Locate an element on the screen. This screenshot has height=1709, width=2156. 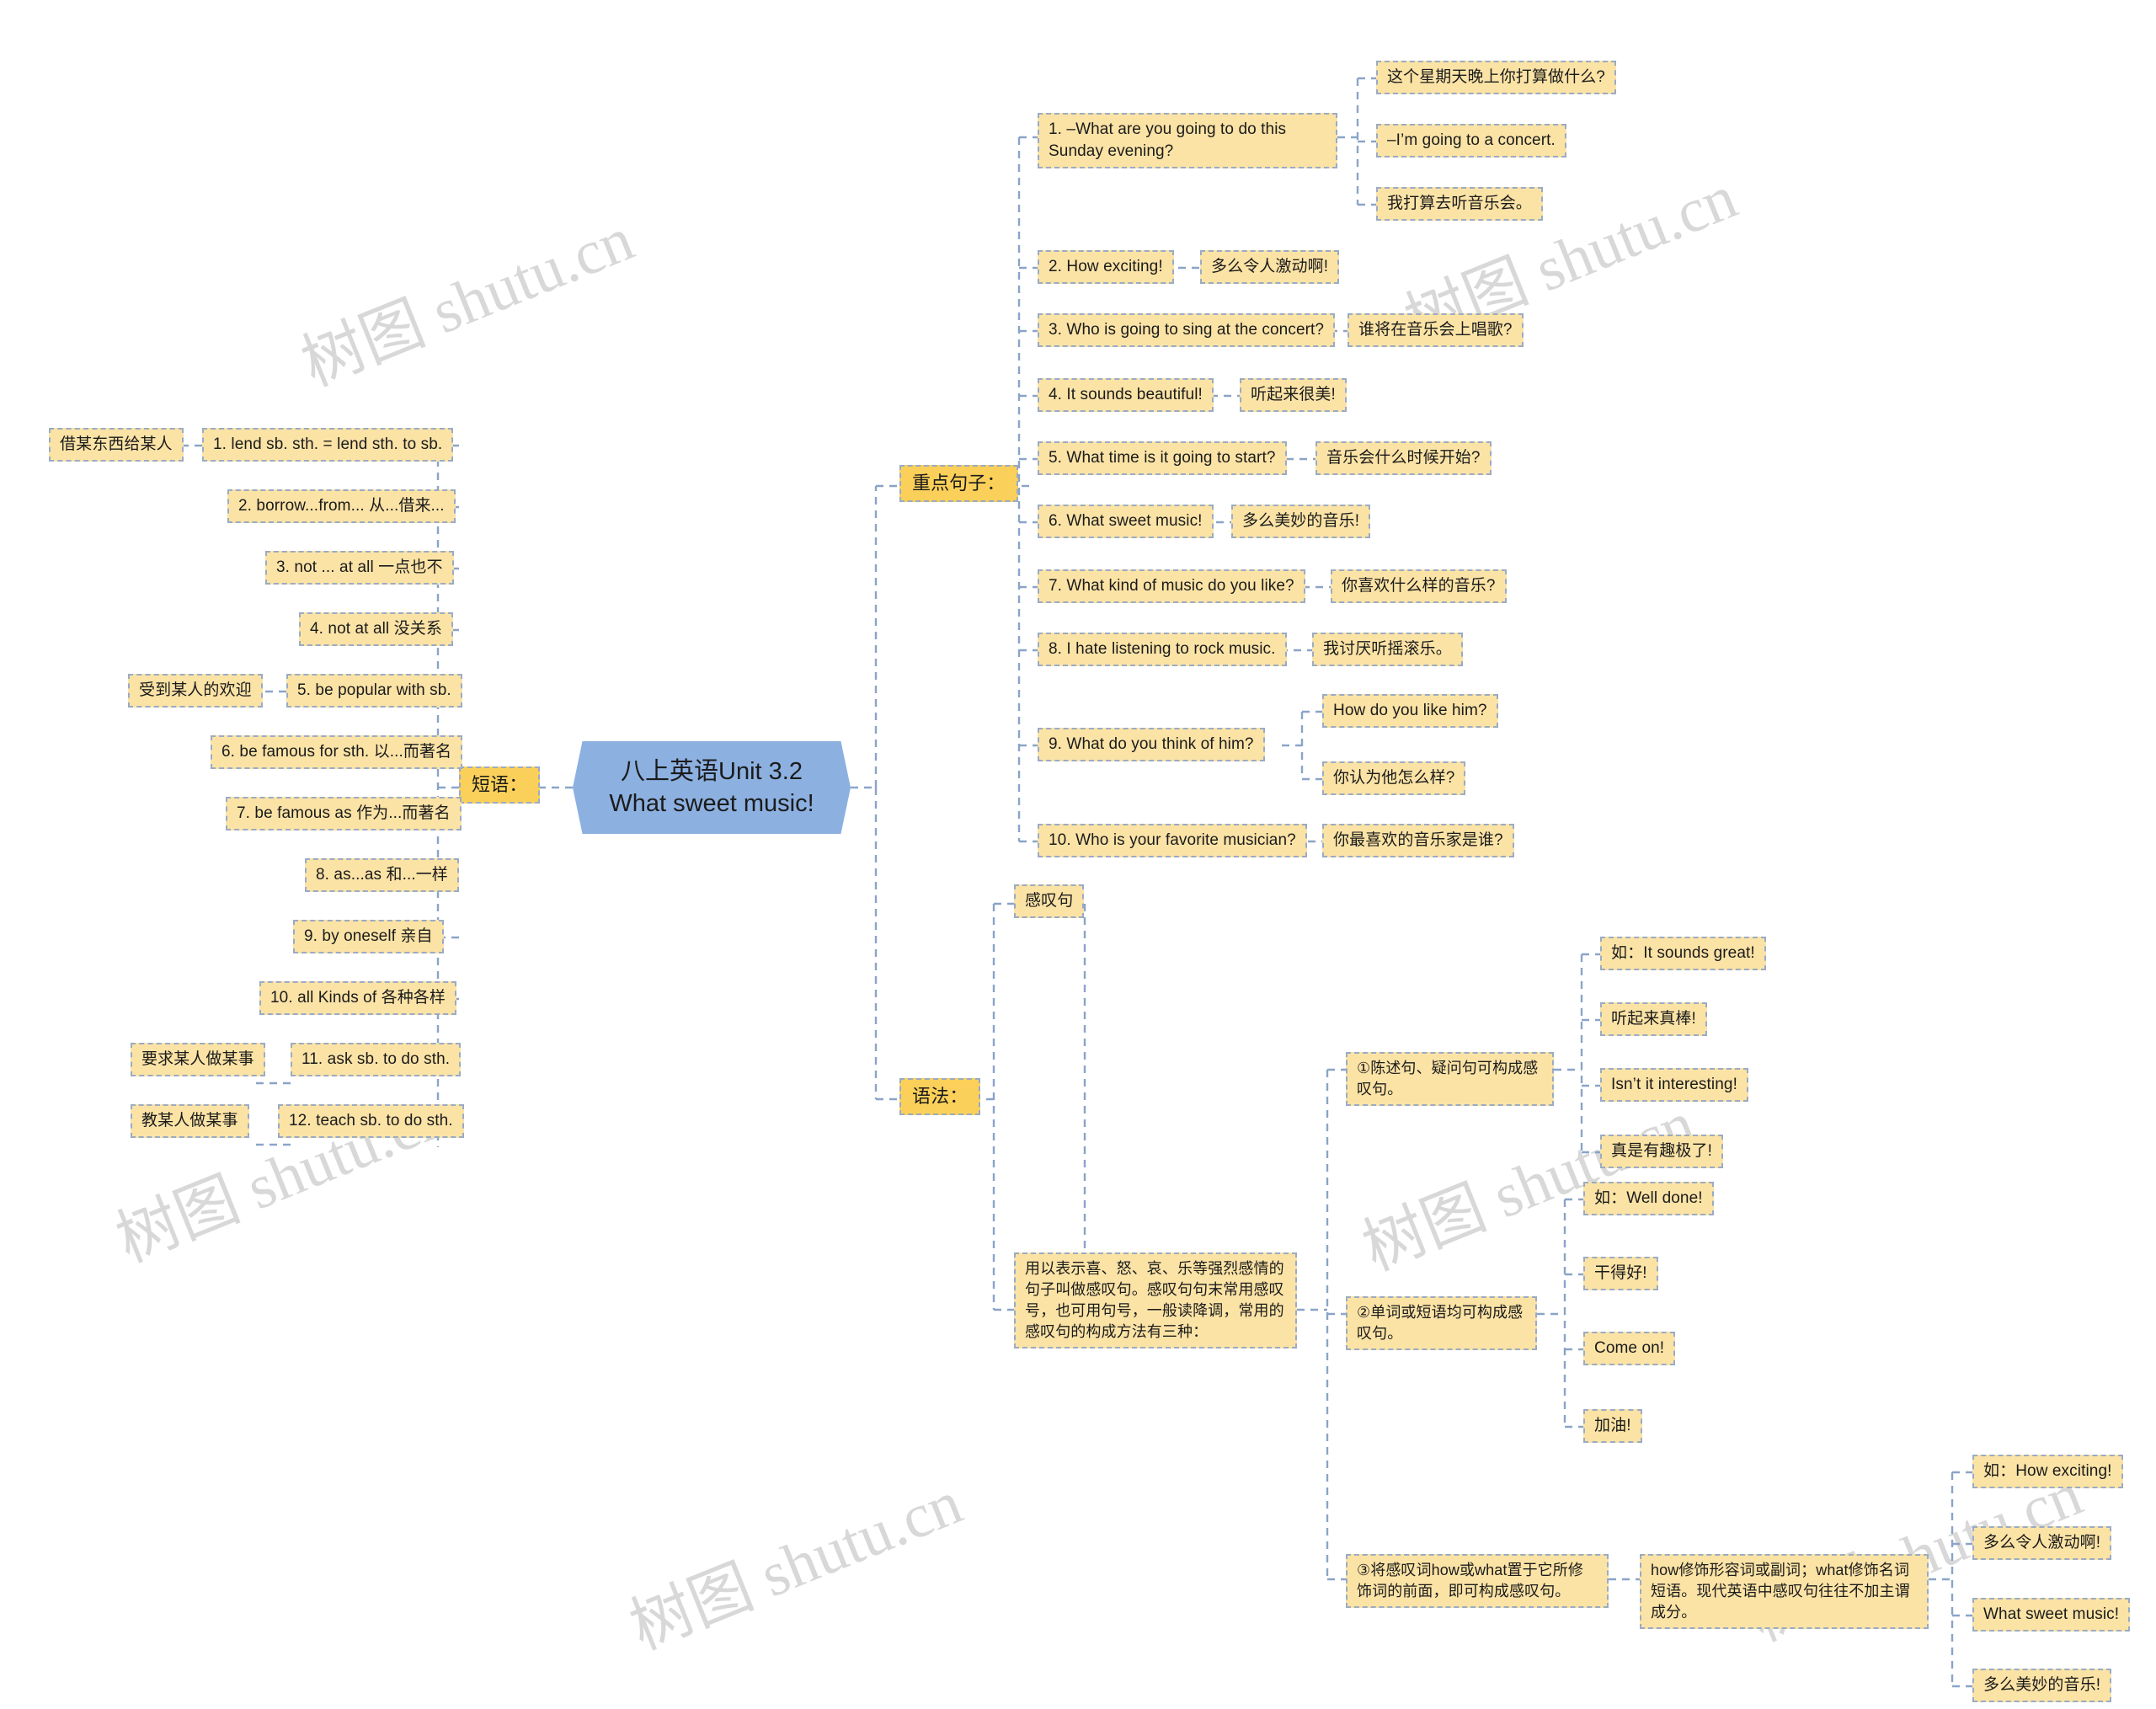
key-sentence: 4. It sounds beautiful! is located at coordinates (1126, 395).